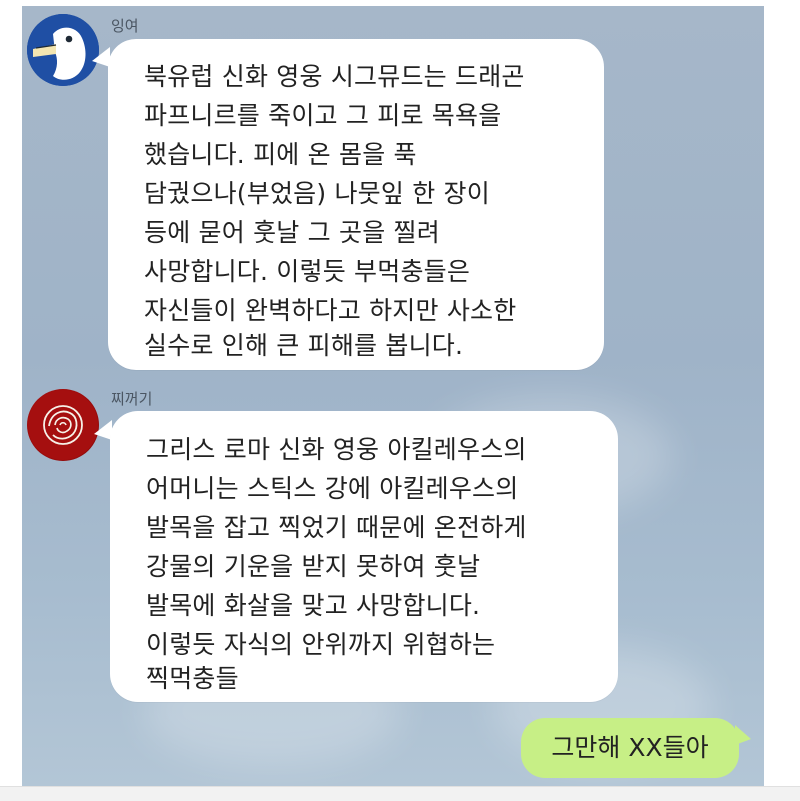 The width and height of the screenshot is (800, 801). Describe the element at coordinates (292, 232) in the screenshot. I see `message-line: 등에 묻어 훗날 그 곳을 찔려` at that location.